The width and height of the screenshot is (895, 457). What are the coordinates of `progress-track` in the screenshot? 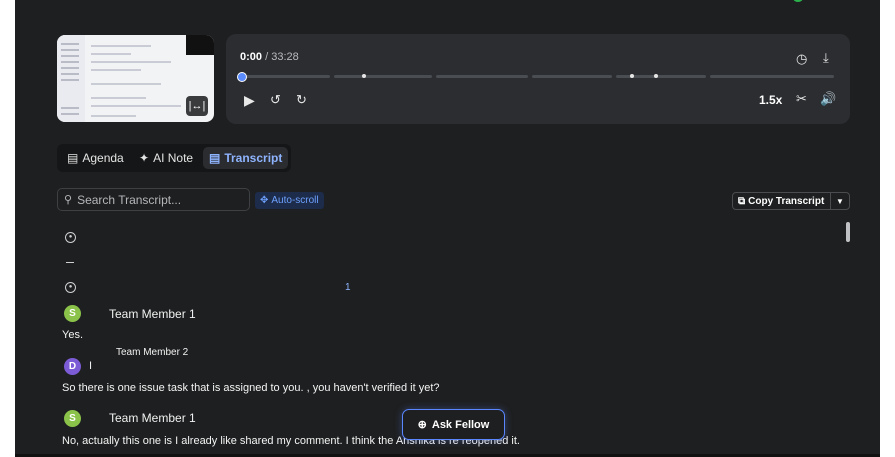 It's located at (535, 77).